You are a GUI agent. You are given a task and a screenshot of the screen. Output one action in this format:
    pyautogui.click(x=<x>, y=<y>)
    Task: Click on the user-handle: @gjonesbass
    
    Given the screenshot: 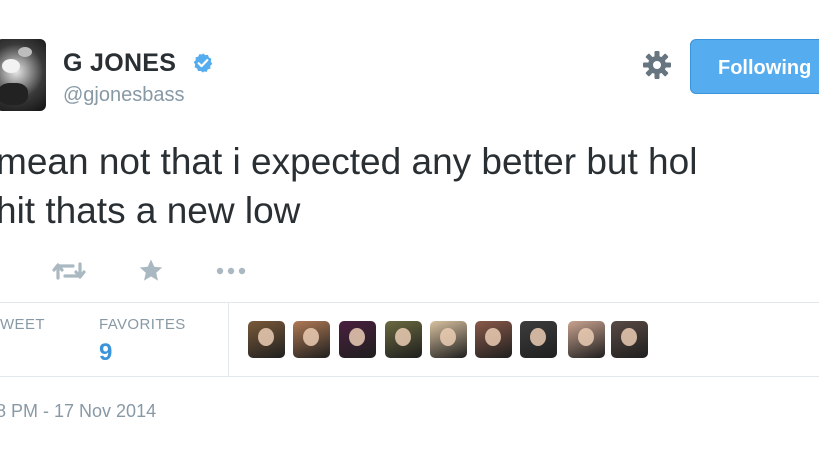 What is the action you would take?
    pyautogui.click(x=123, y=95)
    